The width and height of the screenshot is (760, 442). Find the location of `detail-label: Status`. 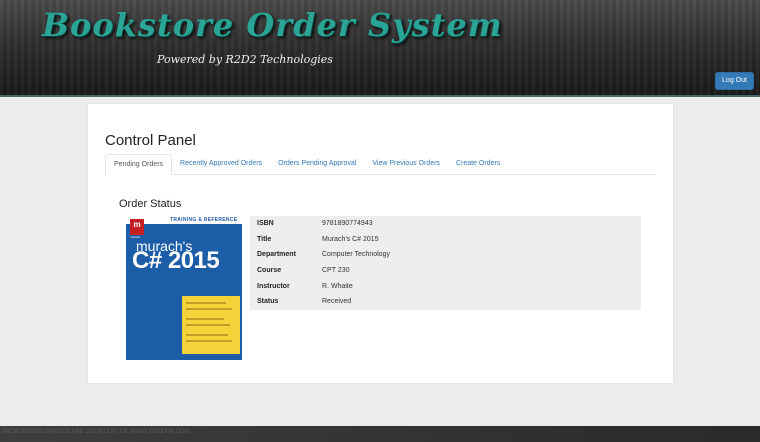

detail-label: Status is located at coordinates (268, 302).